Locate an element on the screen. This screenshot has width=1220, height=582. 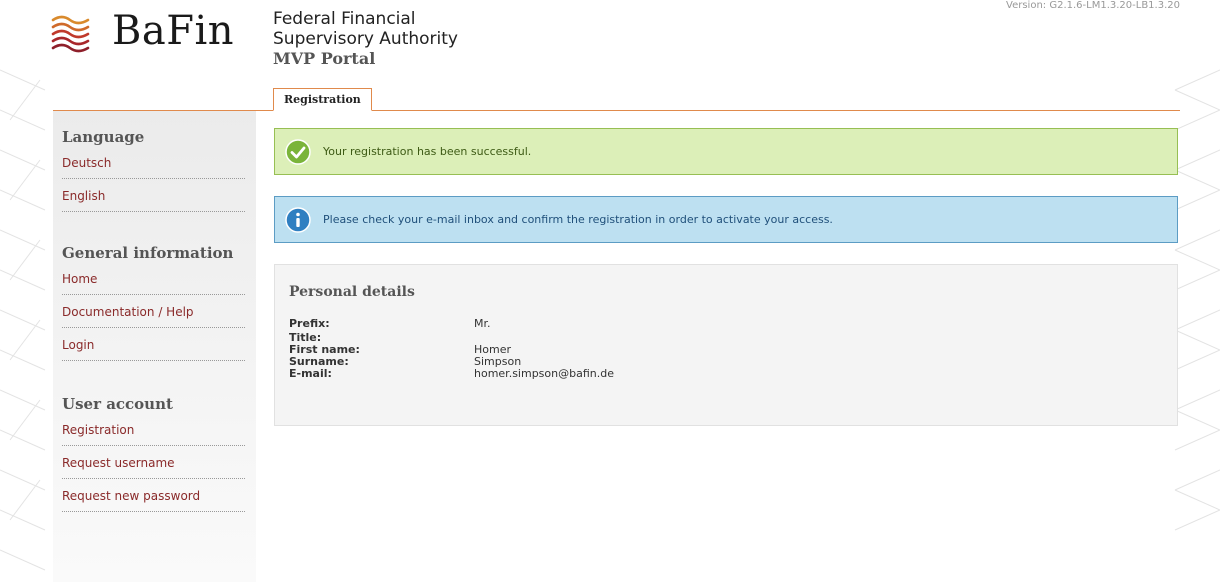
version-label: Version: G2.1.6-LM1.3.20-LB1.3.20 is located at coordinates (1093, 5).